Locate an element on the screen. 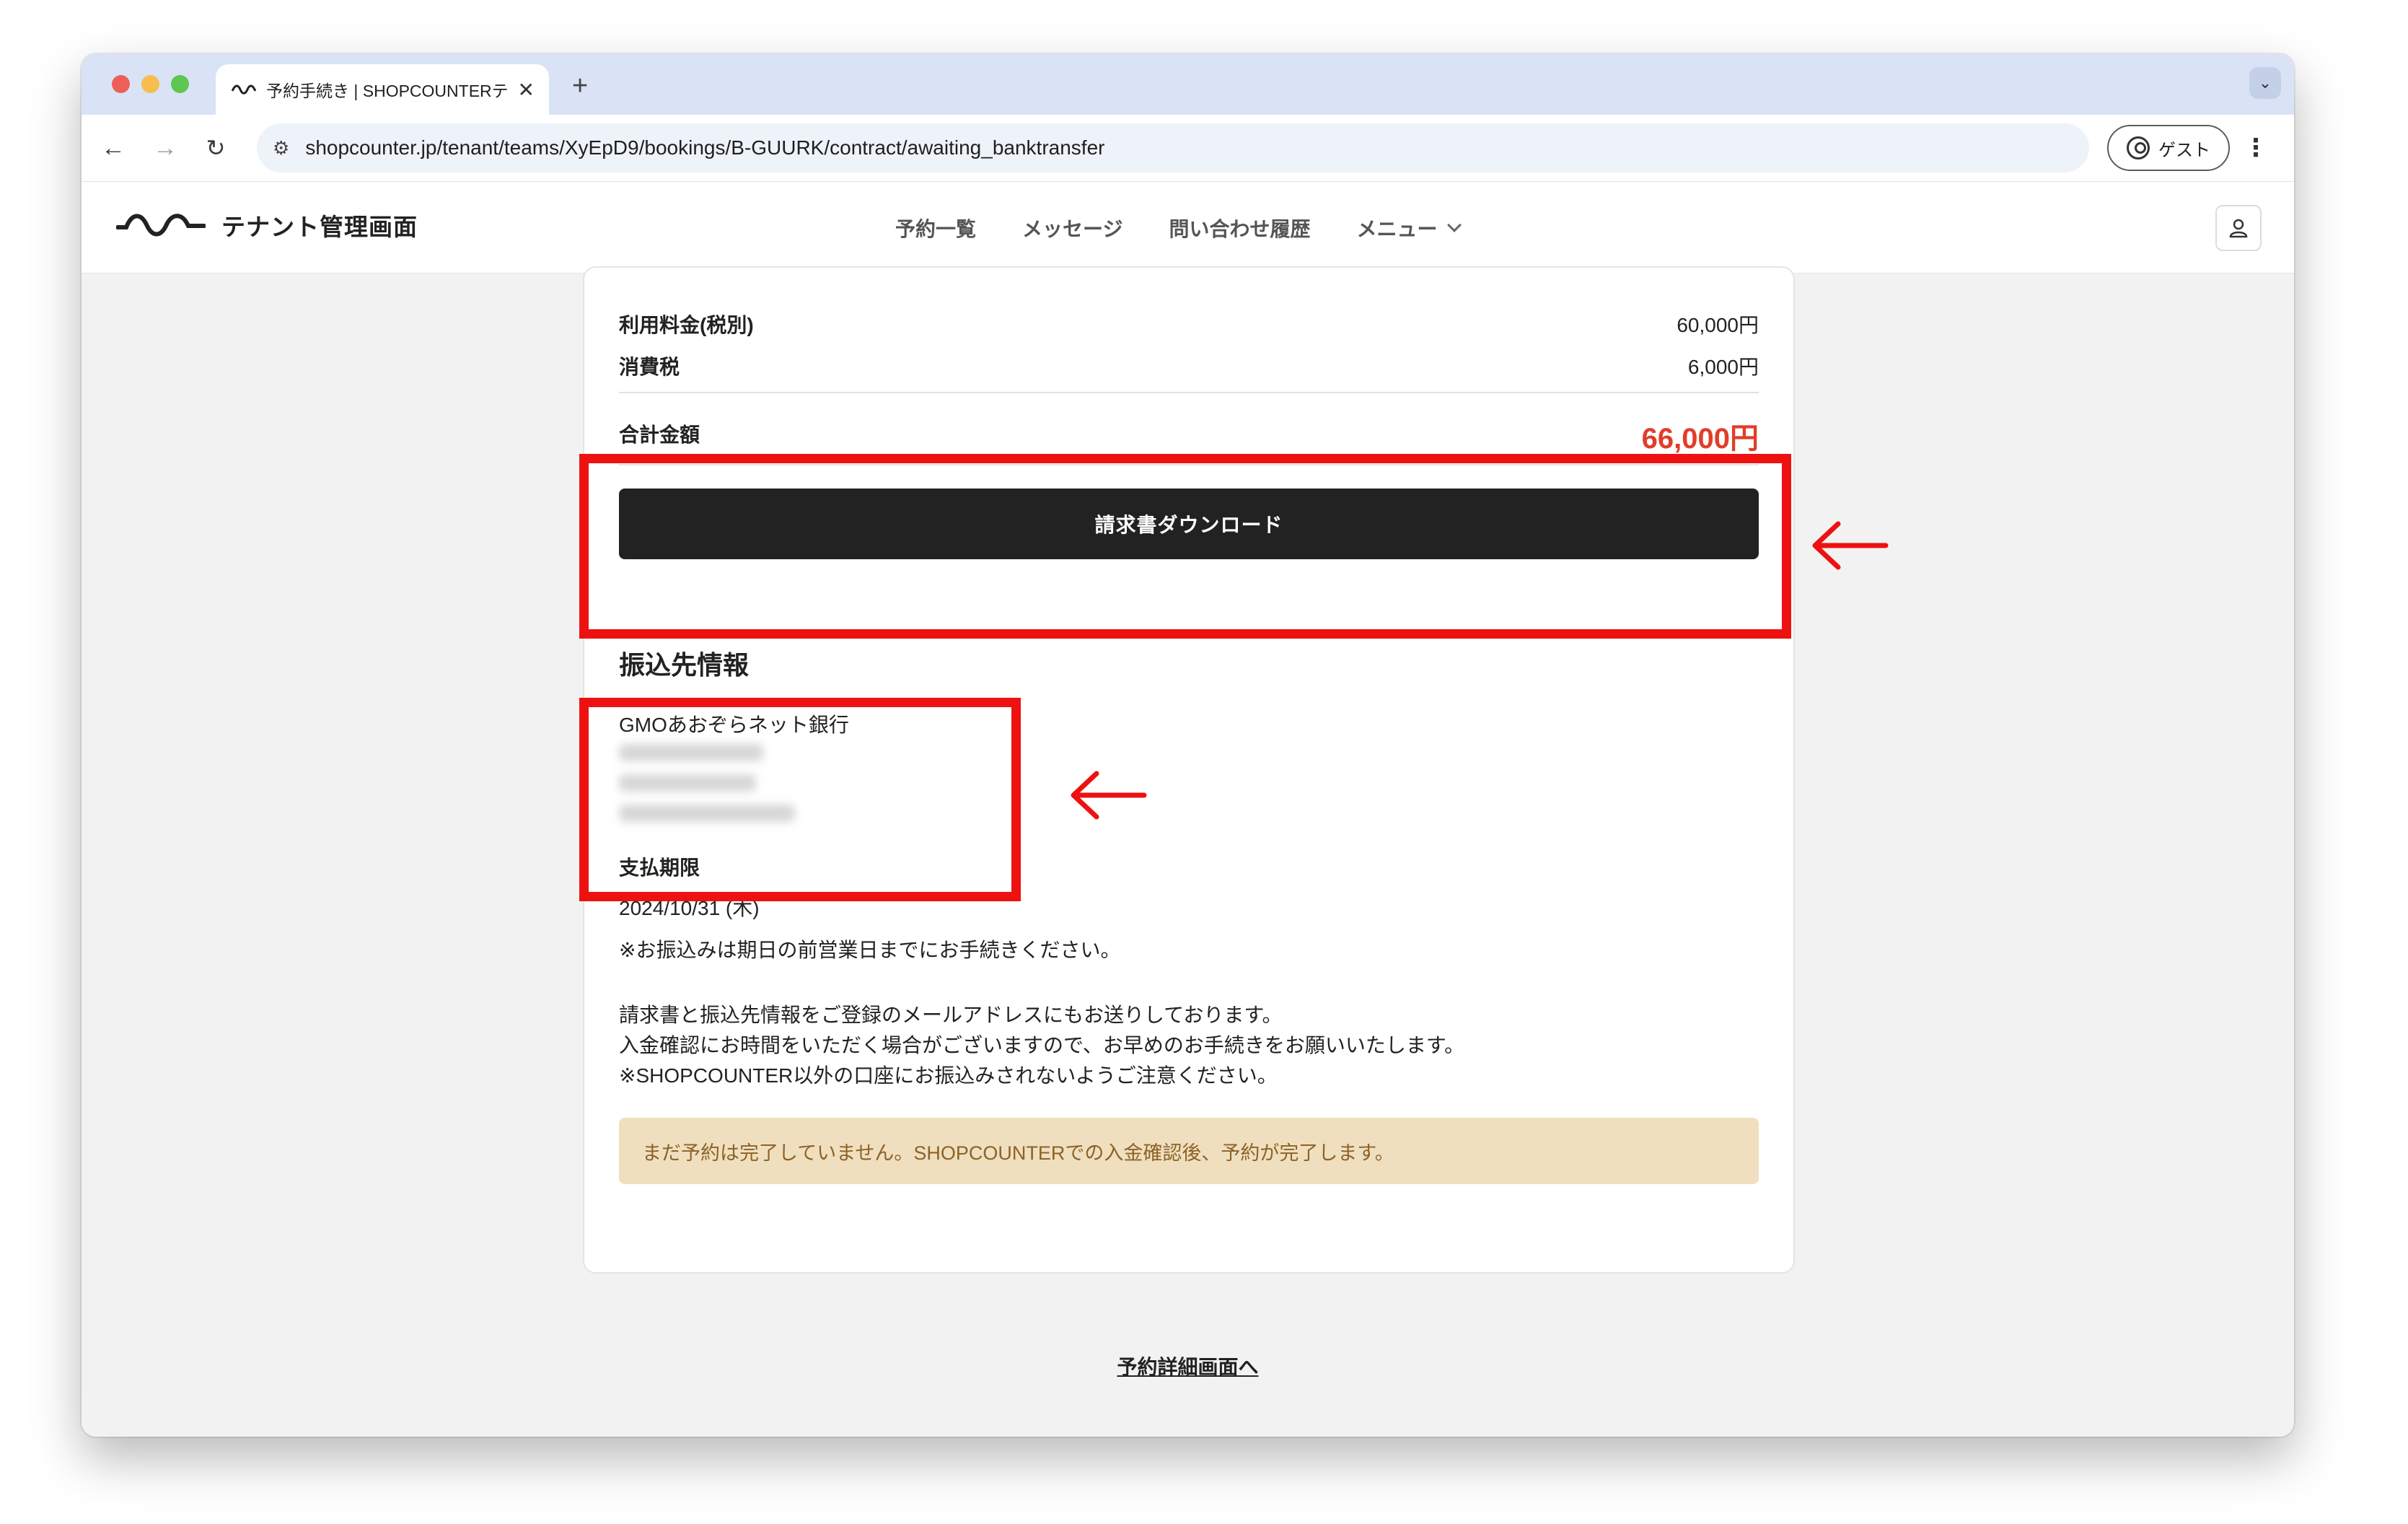  transfer-section-title: 振込先情報 is located at coordinates (684, 665).